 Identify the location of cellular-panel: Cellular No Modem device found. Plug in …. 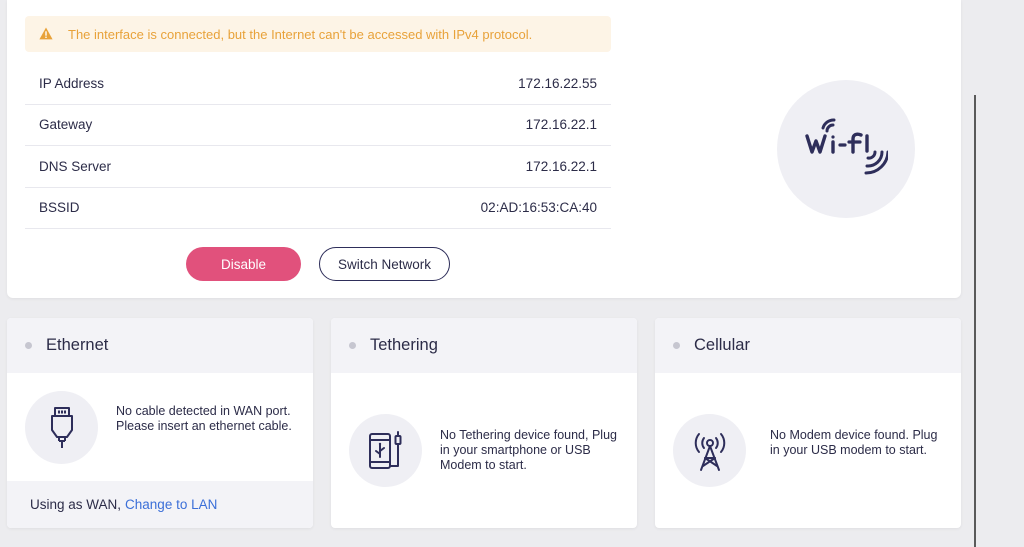
(808, 423).